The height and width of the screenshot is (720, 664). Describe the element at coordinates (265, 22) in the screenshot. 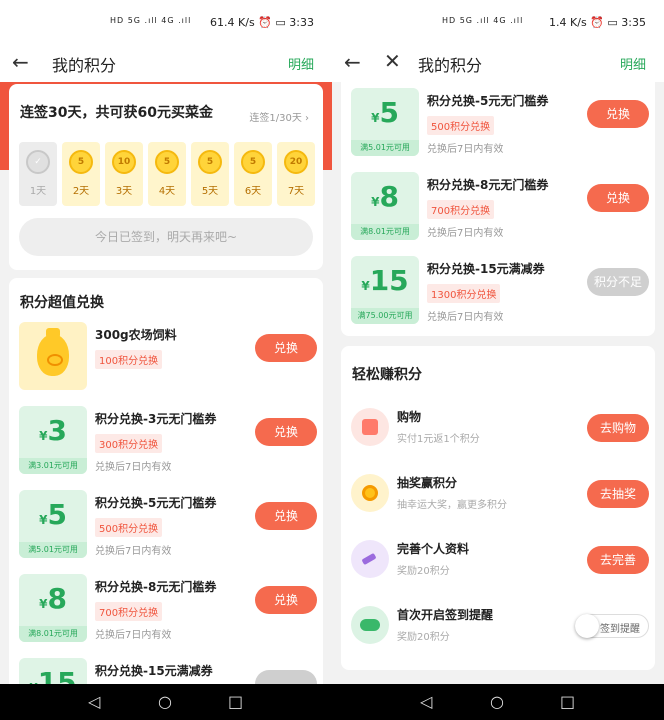

I see `alarm-icon: ⏰` at that location.